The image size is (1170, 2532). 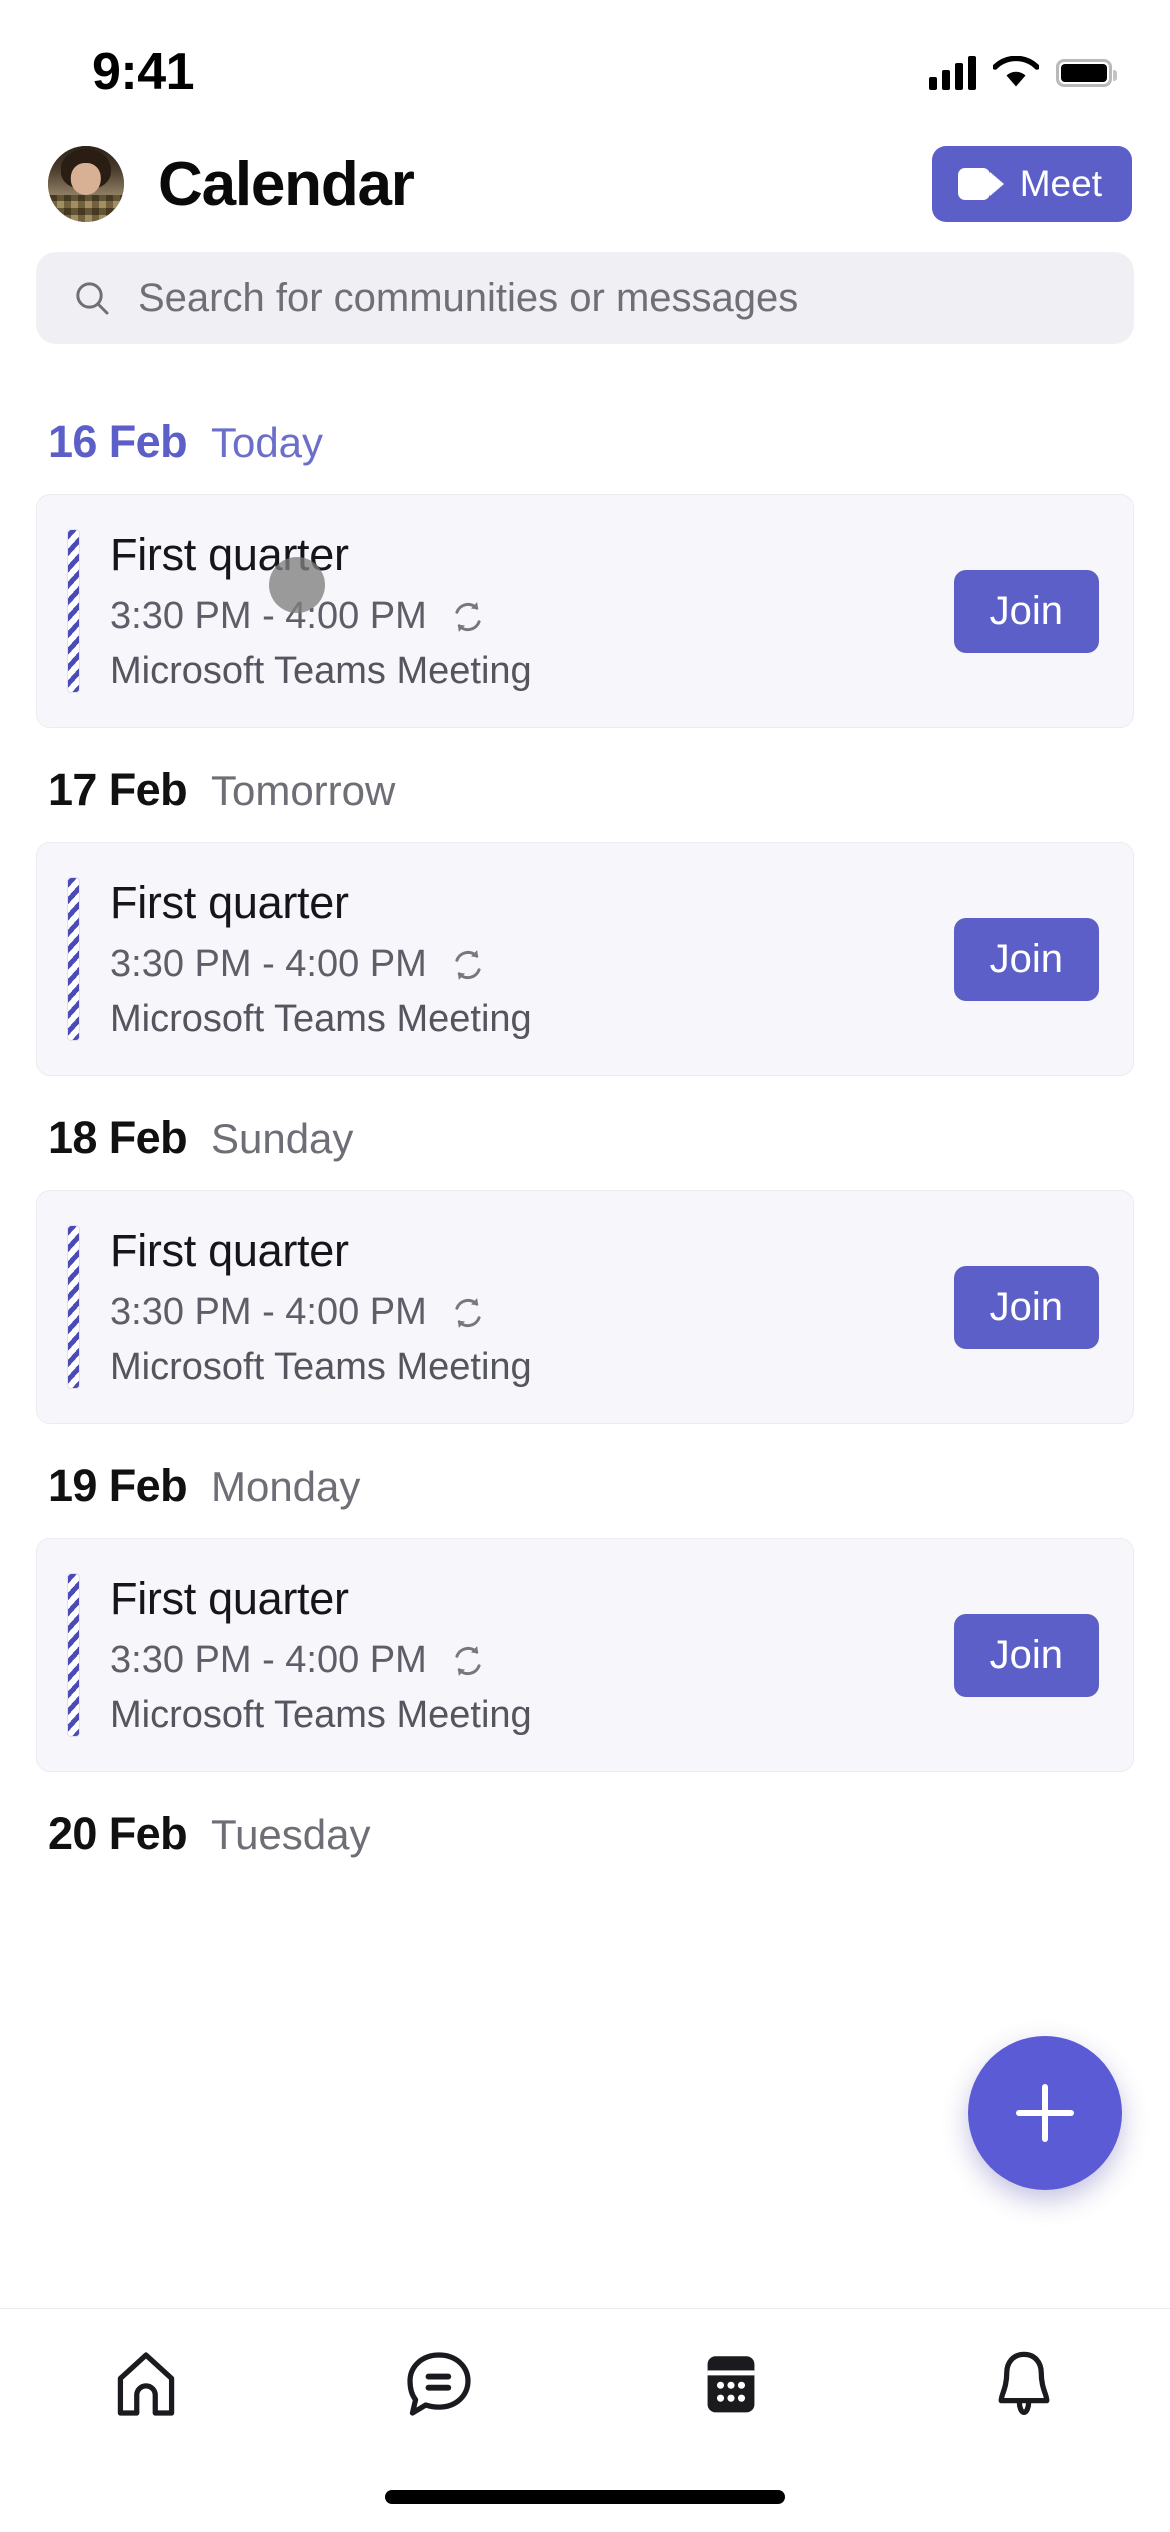 What do you see at coordinates (118, 1137) in the screenshot?
I see `day-date: 18 Feb` at bounding box center [118, 1137].